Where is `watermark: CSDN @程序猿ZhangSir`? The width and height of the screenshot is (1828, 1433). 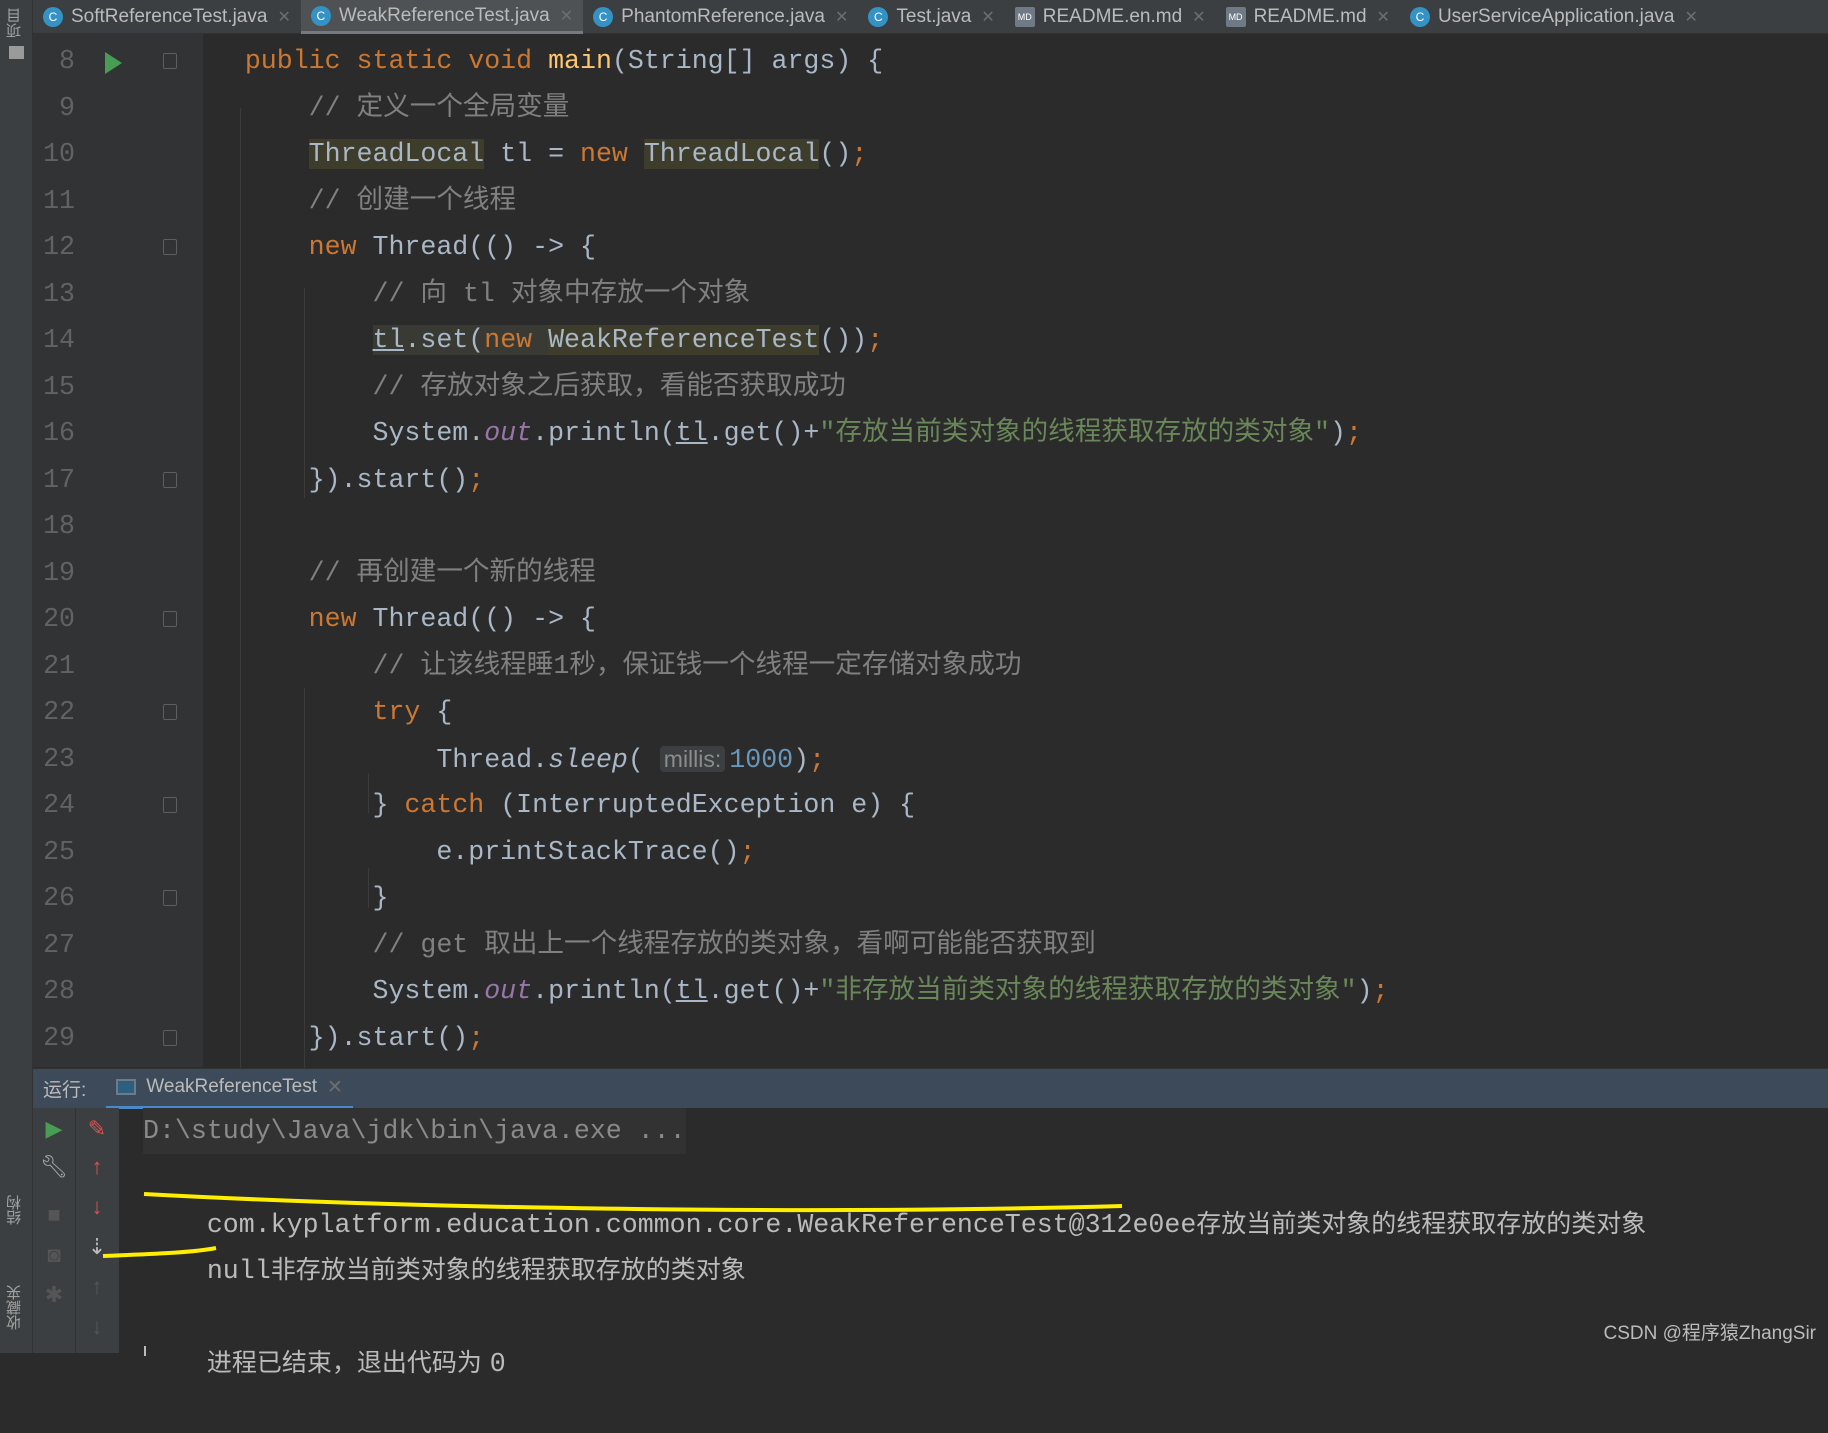
watermark: CSDN @程序猿ZhangSir is located at coordinates (1710, 1333).